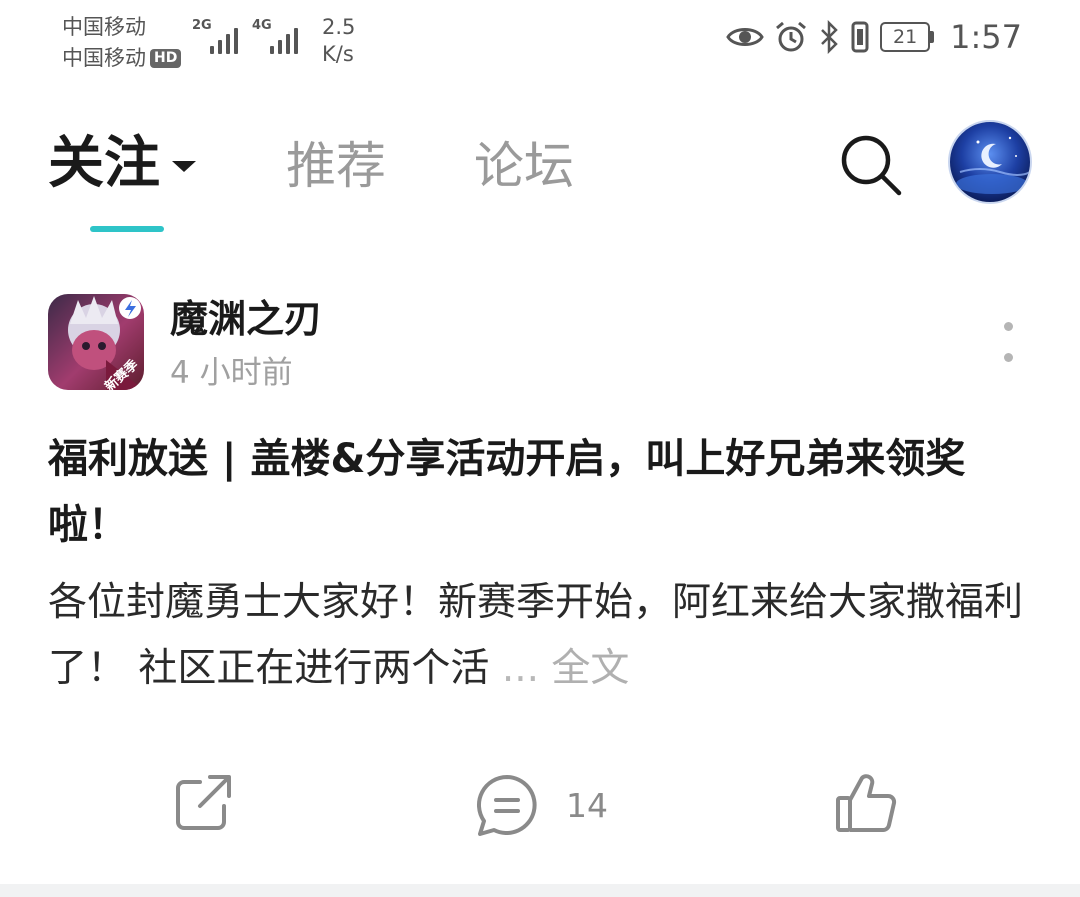 The height and width of the screenshot is (897, 1080). I want to click on status-icons: 21 1:57, so click(874, 37).